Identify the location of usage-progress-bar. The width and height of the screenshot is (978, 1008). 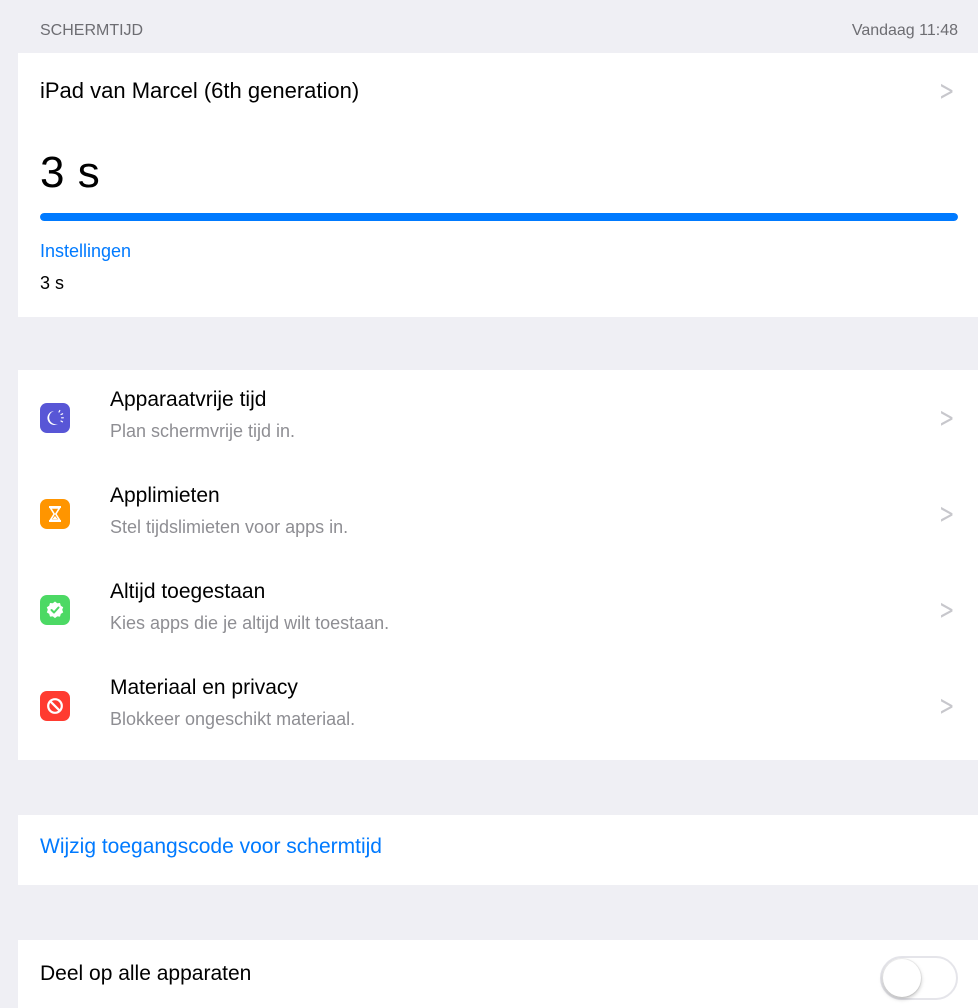
(499, 217).